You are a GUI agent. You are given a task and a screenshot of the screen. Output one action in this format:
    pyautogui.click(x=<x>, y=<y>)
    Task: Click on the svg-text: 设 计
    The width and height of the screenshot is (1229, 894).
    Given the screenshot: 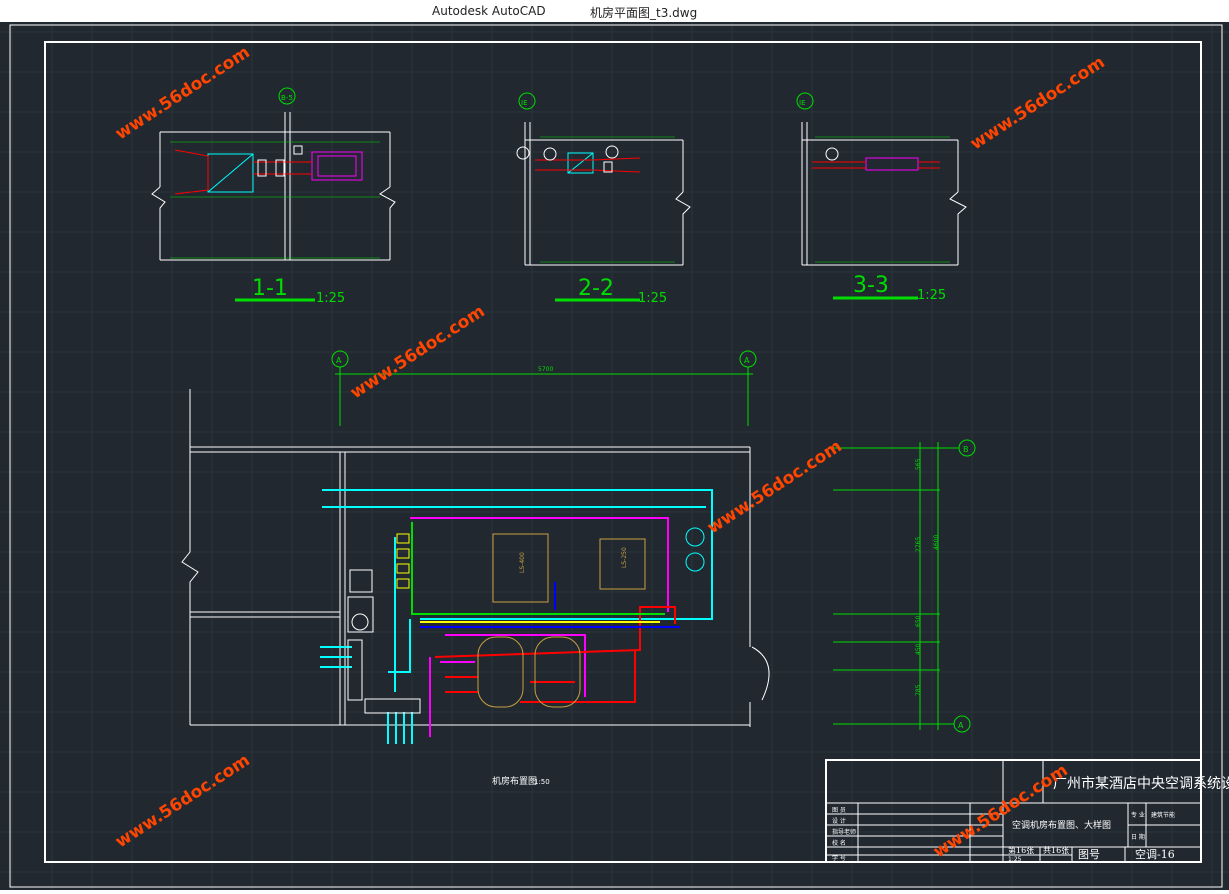 What is the action you would take?
    pyautogui.click(x=839, y=821)
    